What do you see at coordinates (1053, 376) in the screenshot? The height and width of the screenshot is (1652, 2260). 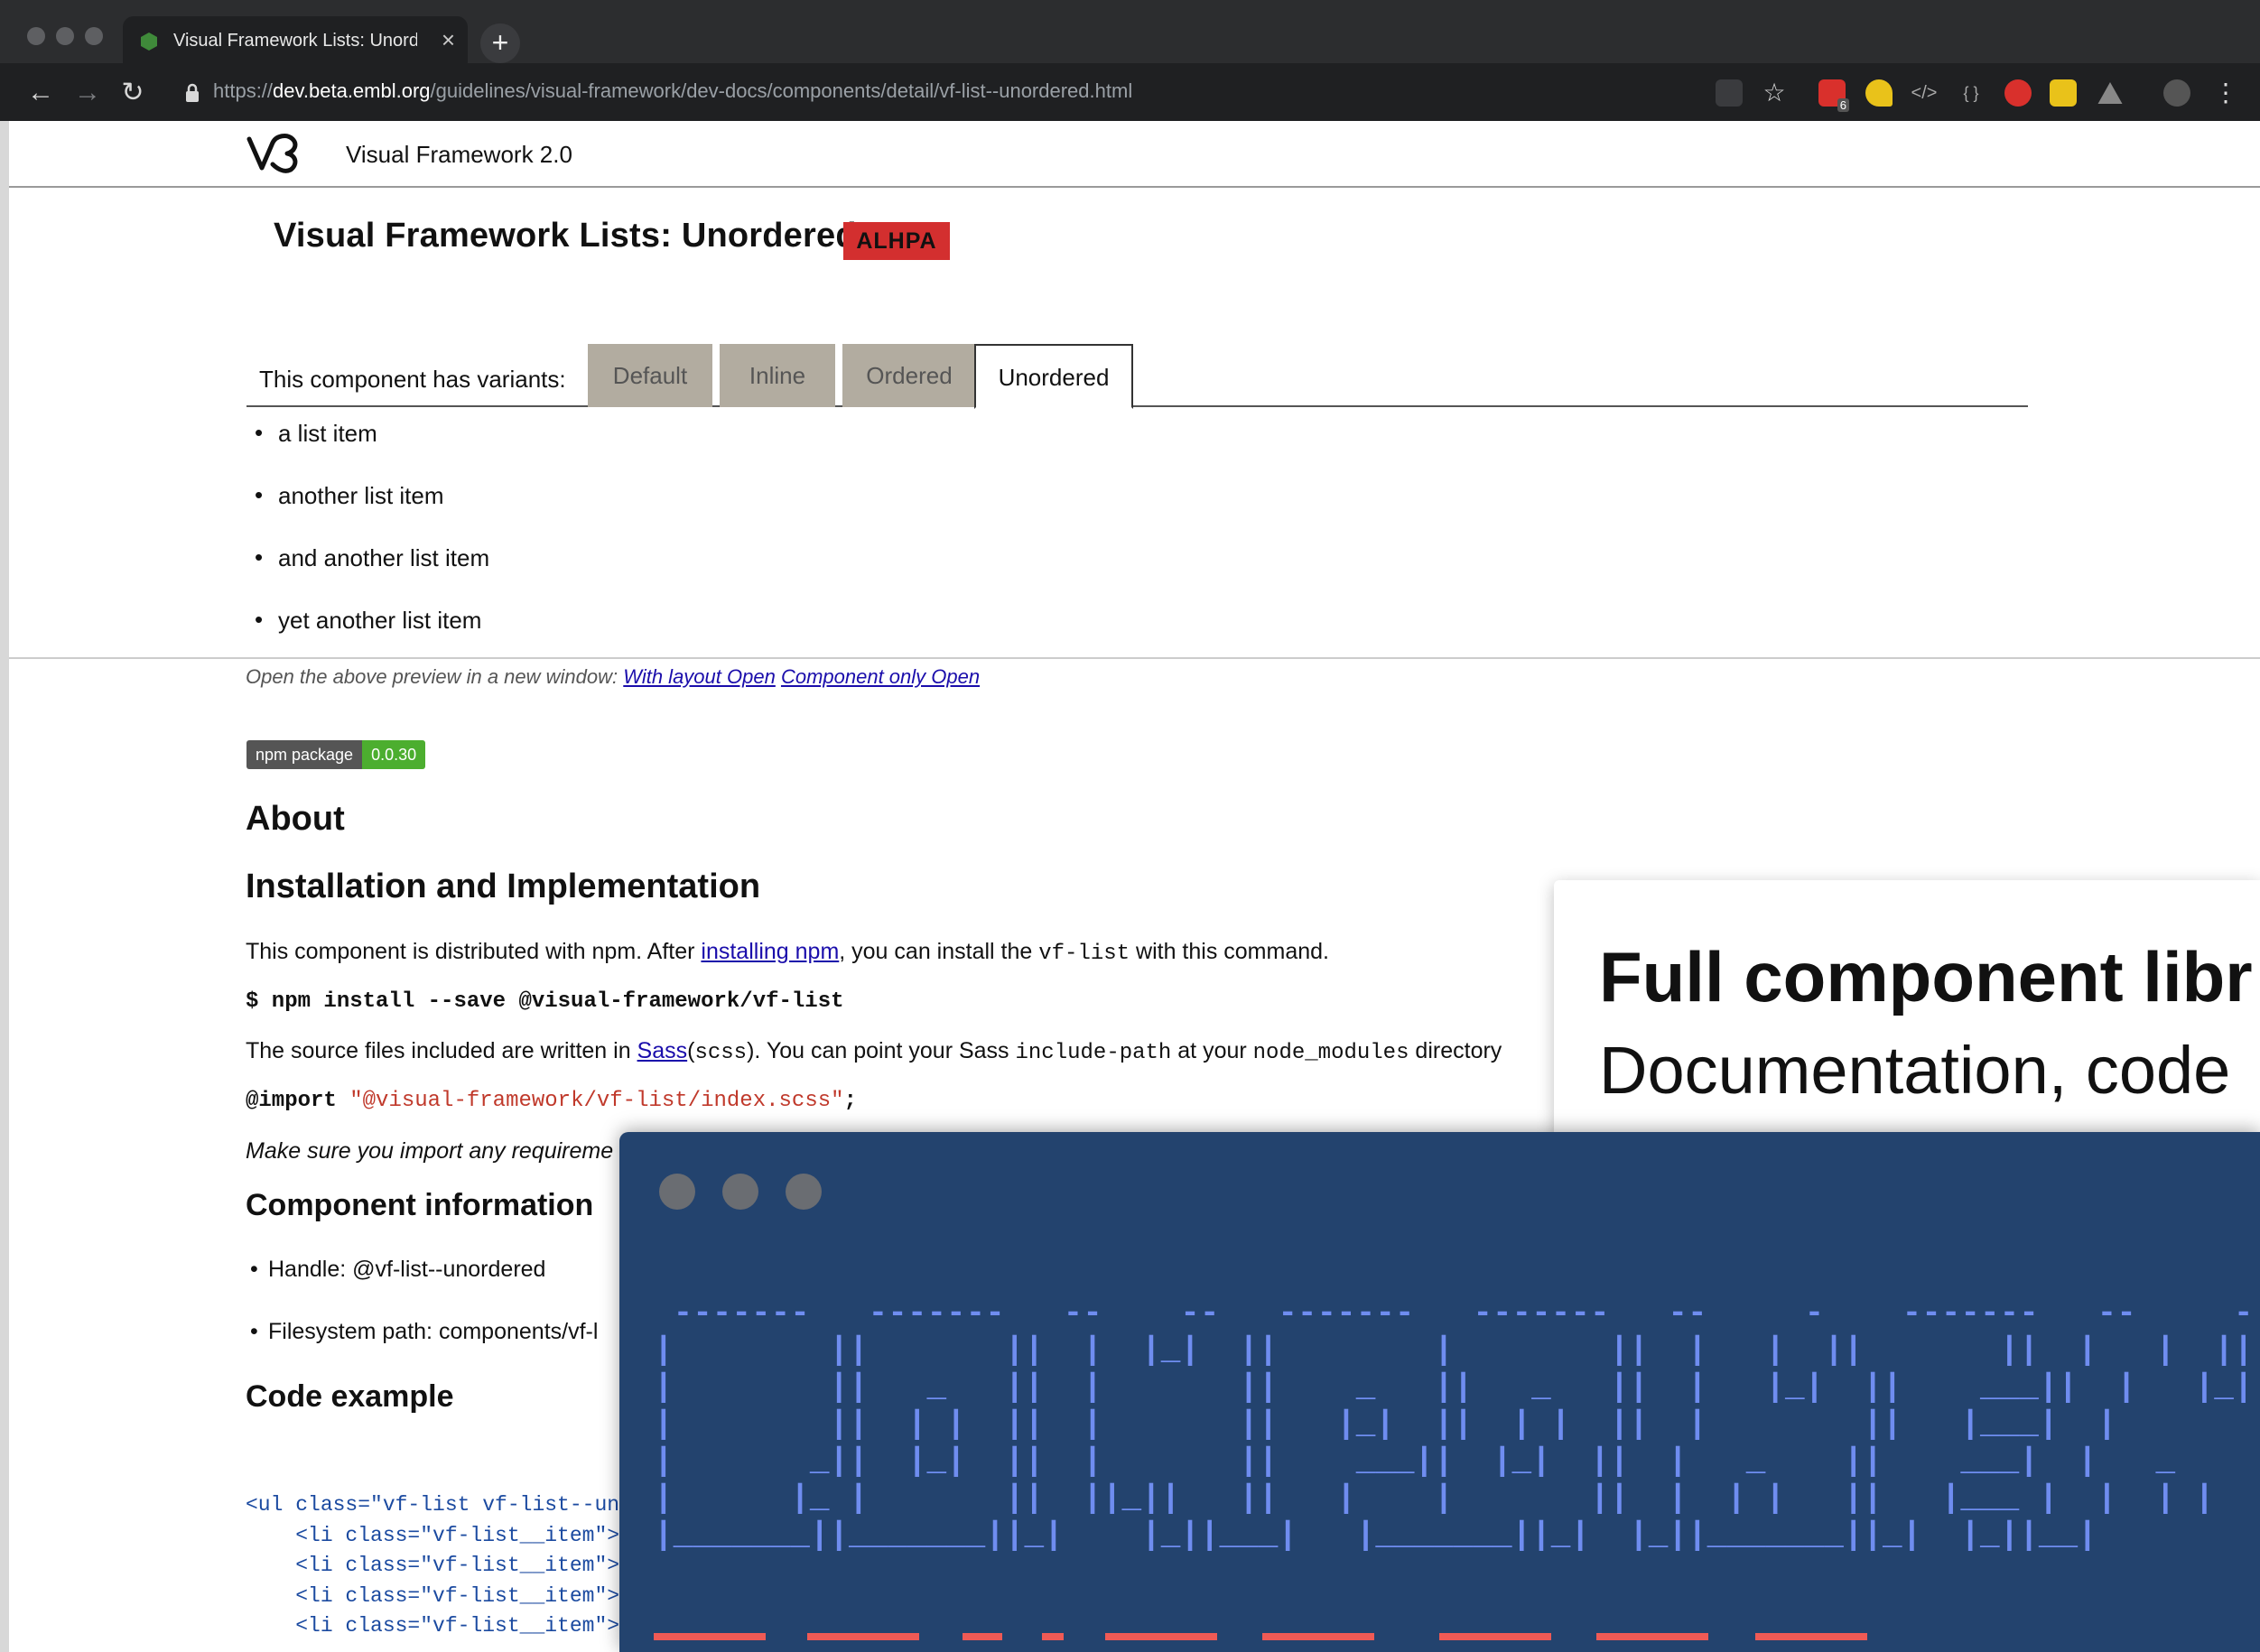 I see `tab-unordered: Unordered` at bounding box center [1053, 376].